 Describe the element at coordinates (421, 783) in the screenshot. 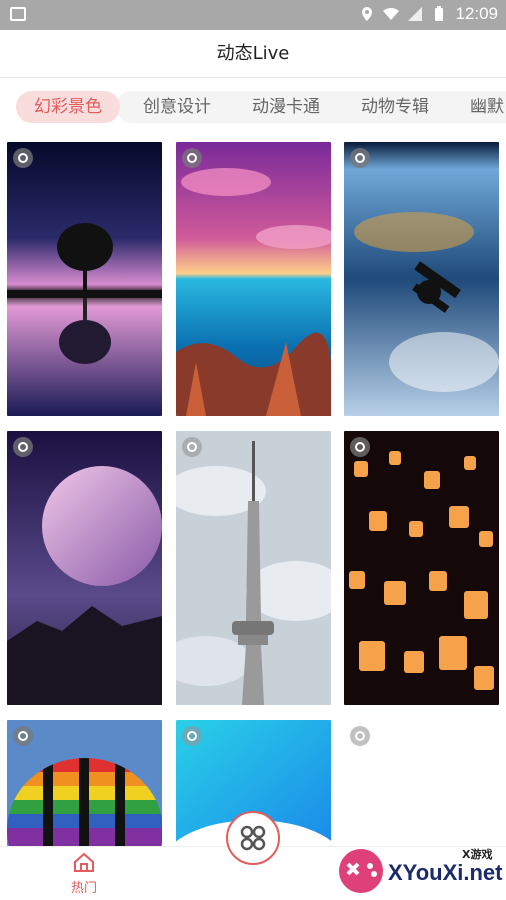

I see `wallpaper-card-loading` at that location.